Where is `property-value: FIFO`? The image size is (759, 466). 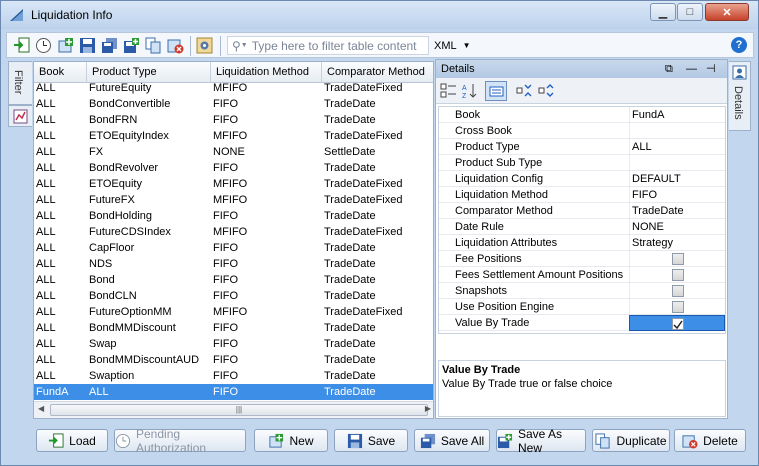
property-value: FIFO is located at coordinates (677, 195).